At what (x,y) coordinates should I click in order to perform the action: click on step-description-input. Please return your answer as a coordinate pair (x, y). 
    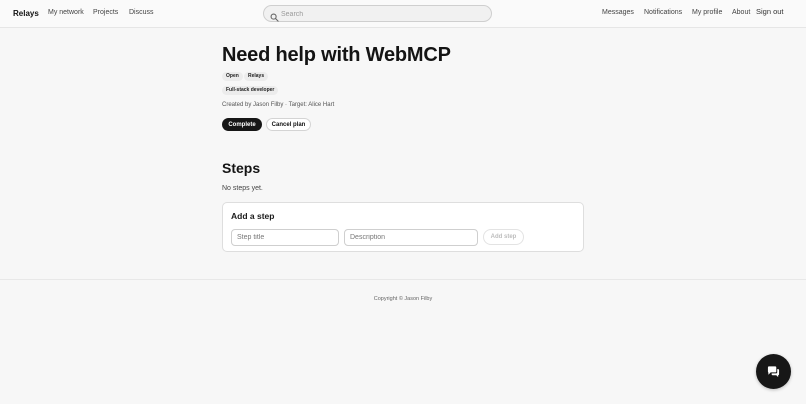
    Looking at the image, I should click on (411, 237).